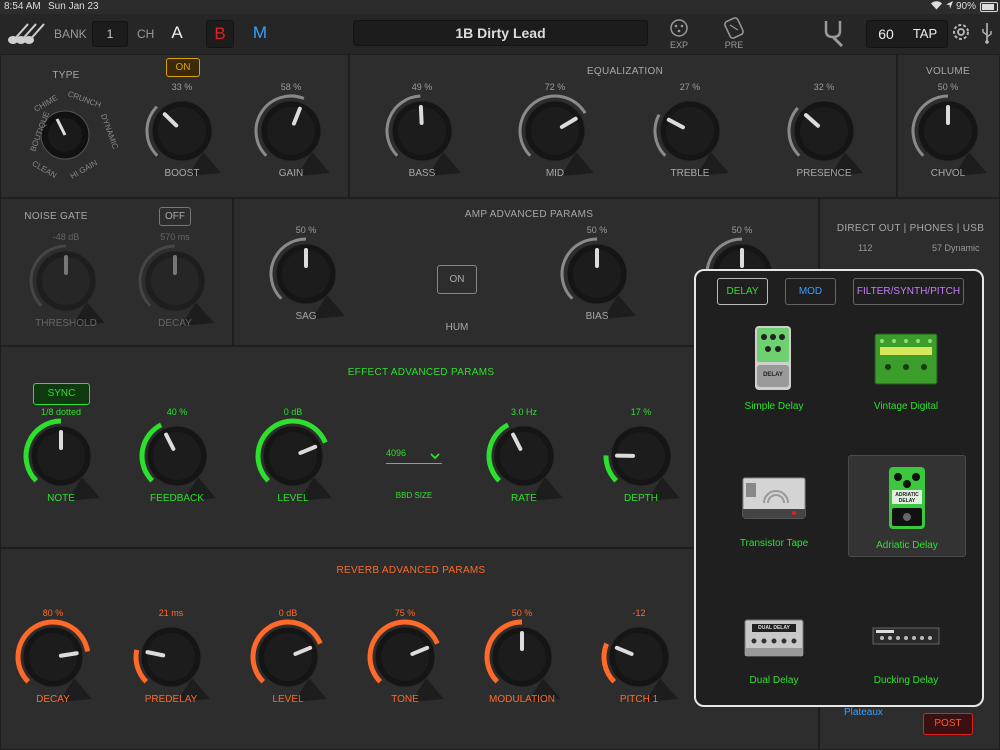 Image resolution: width=1000 pixels, height=750 pixels. Describe the element at coordinates (529, 214) in the screenshot. I see `amp-adv-title: AMP ADVANCED PARAMS` at that location.